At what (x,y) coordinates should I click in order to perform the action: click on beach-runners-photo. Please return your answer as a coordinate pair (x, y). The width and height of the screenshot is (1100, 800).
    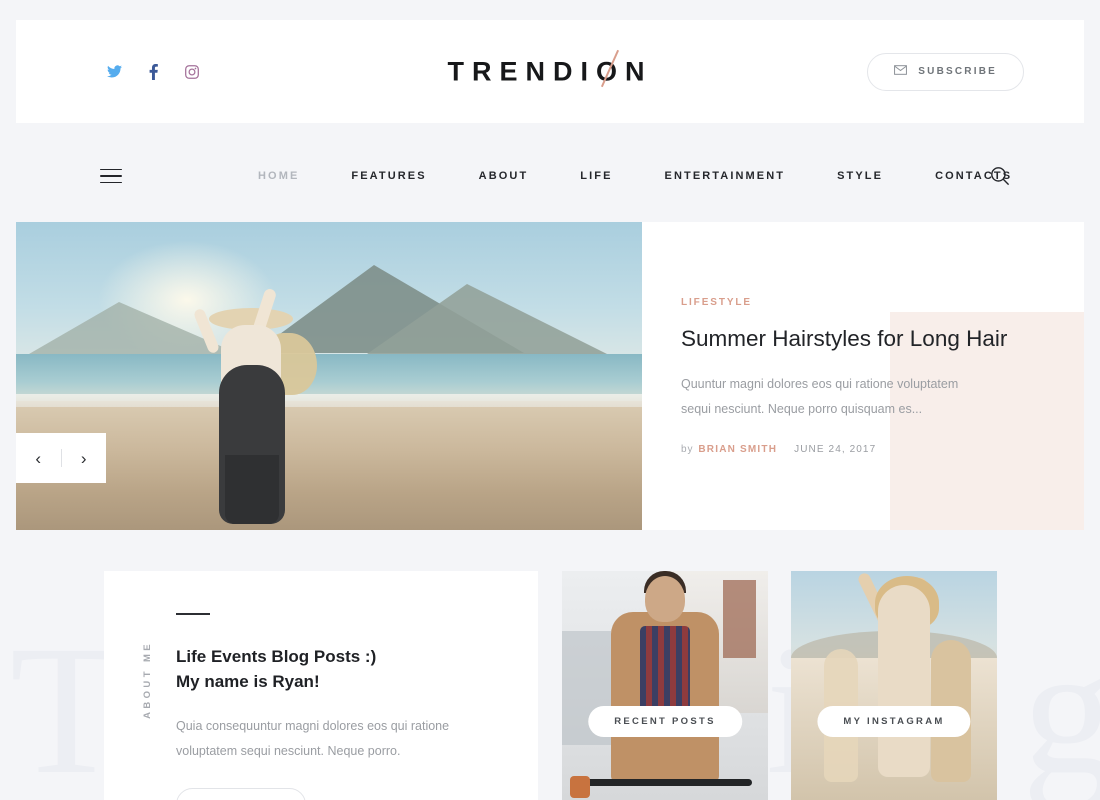
    Looking at the image, I should click on (894, 685).